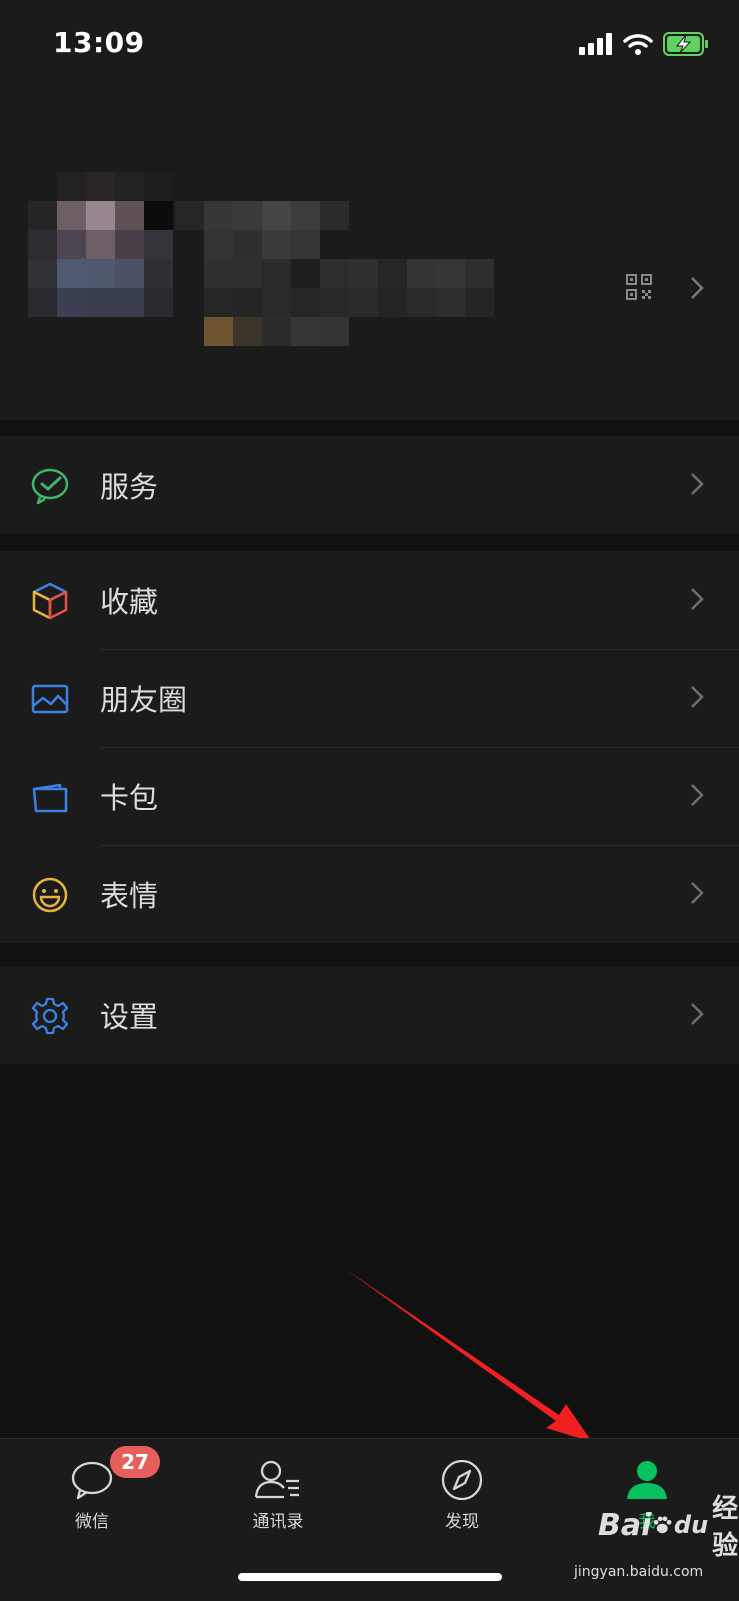 This screenshot has width=739, height=1601. Describe the element at coordinates (276, 1479) in the screenshot. I see `contacts-icon` at that location.